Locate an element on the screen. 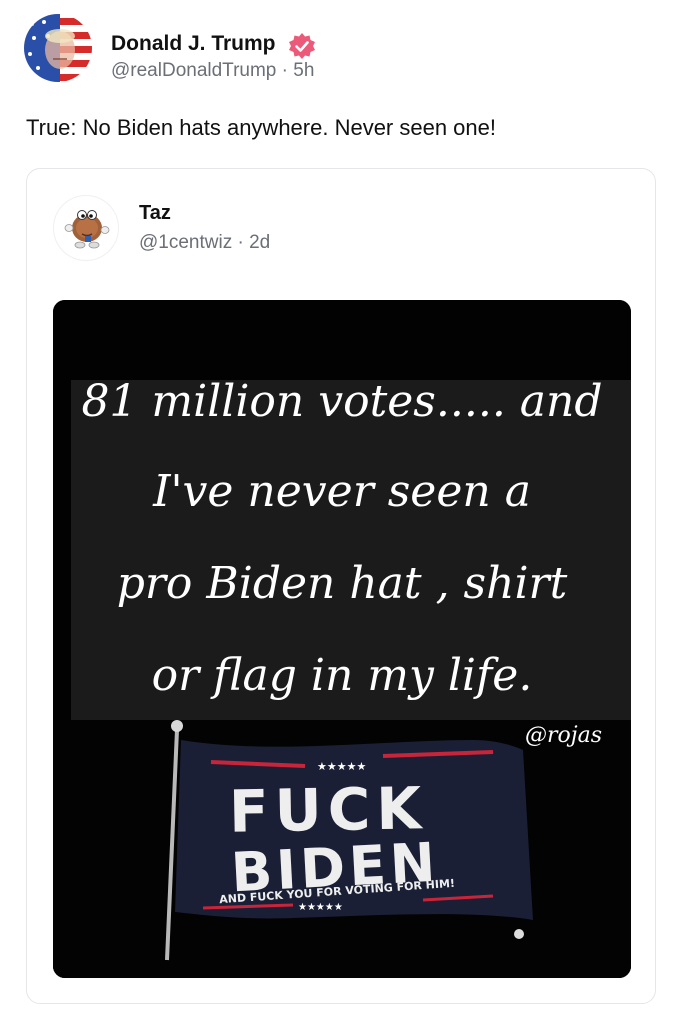 The image size is (682, 1024). meme-line-4: or flag in my life. is located at coordinates (342, 675).